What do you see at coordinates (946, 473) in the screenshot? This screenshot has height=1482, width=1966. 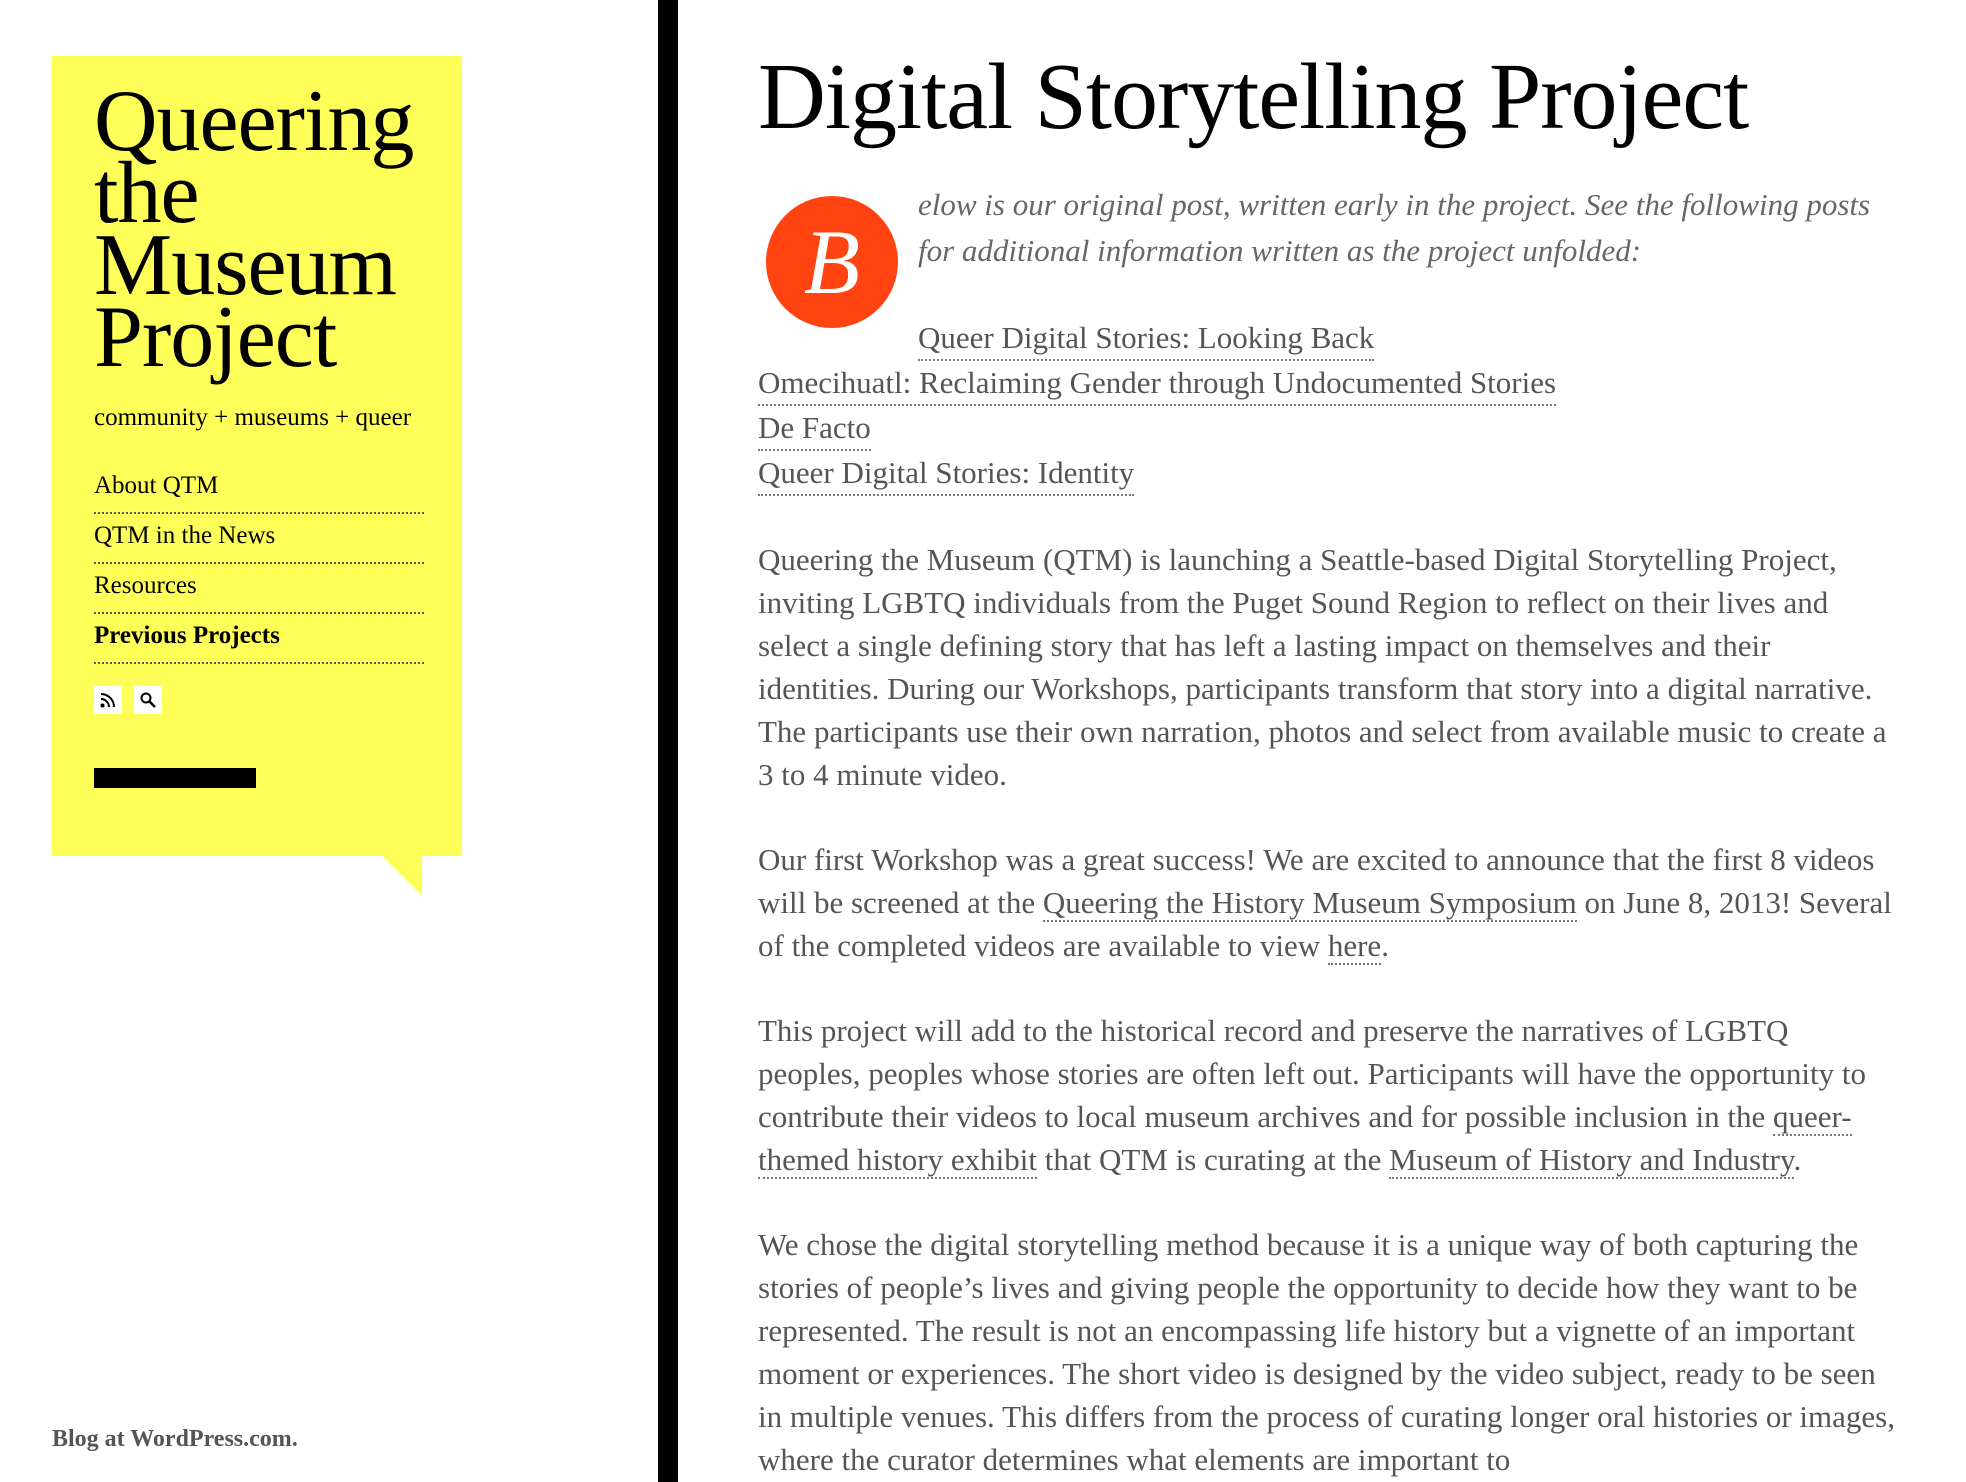 I see `related-link: Queer Digital Stories: Identity` at bounding box center [946, 473].